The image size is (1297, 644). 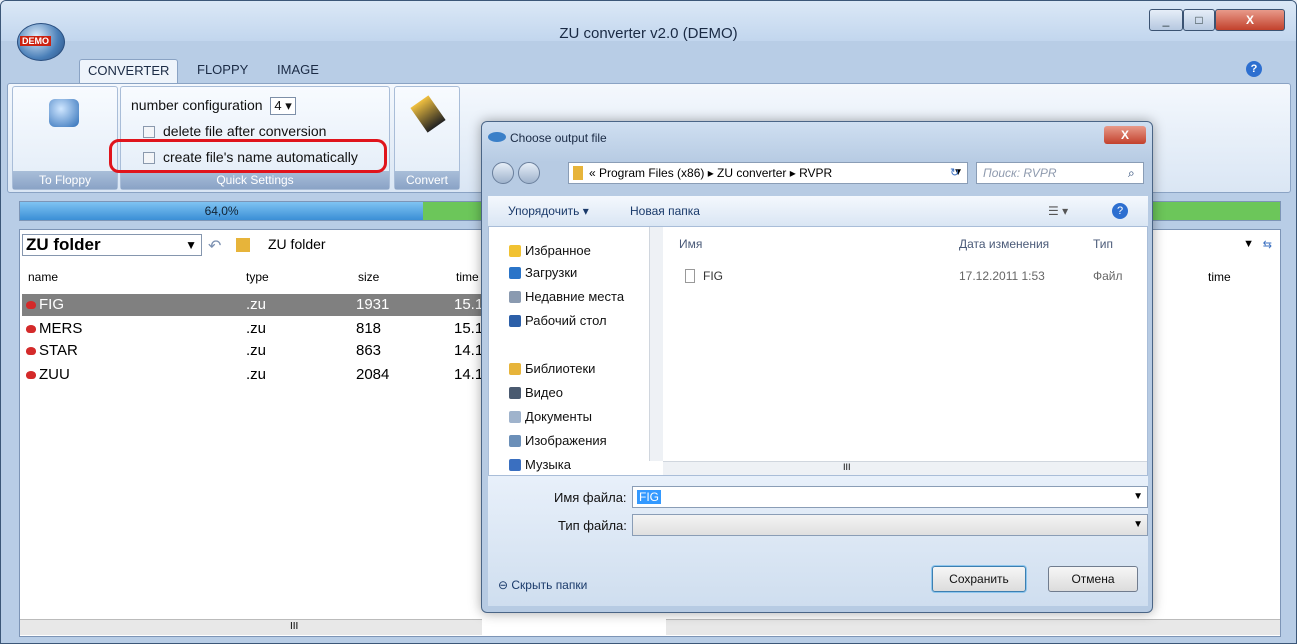 What do you see at coordinates (566, 296) in the screenshot?
I see `nav-recent: Недавние места` at bounding box center [566, 296].